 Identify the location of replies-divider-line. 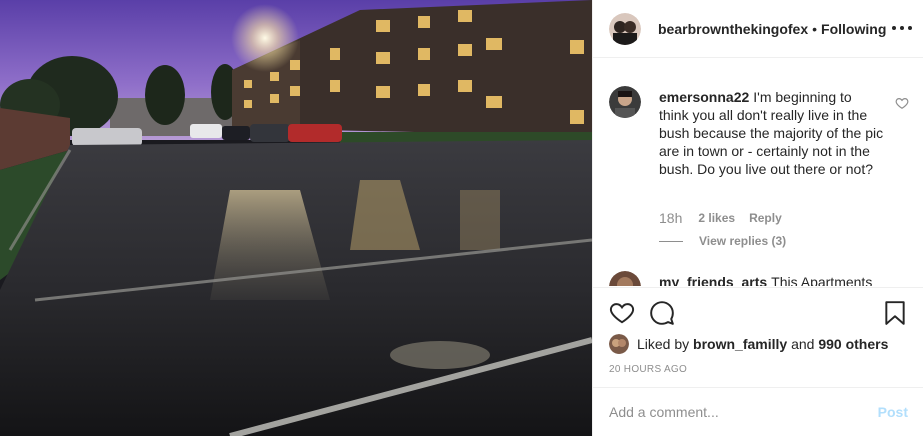
(671, 241).